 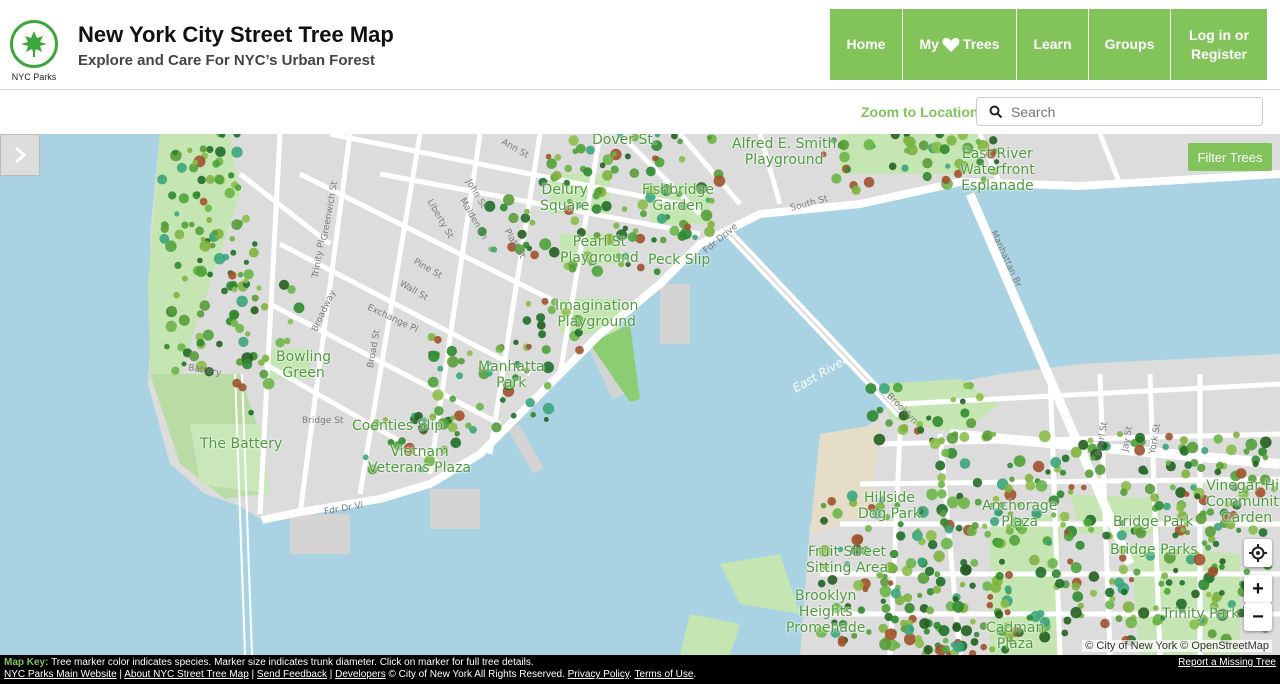 I want to click on nav-learn-button: Learn, so click(x=1053, y=44).